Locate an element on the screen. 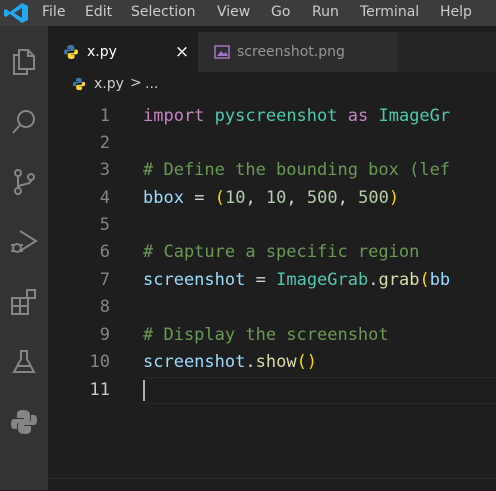  line-number: 2 is located at coordinates (104, 143).